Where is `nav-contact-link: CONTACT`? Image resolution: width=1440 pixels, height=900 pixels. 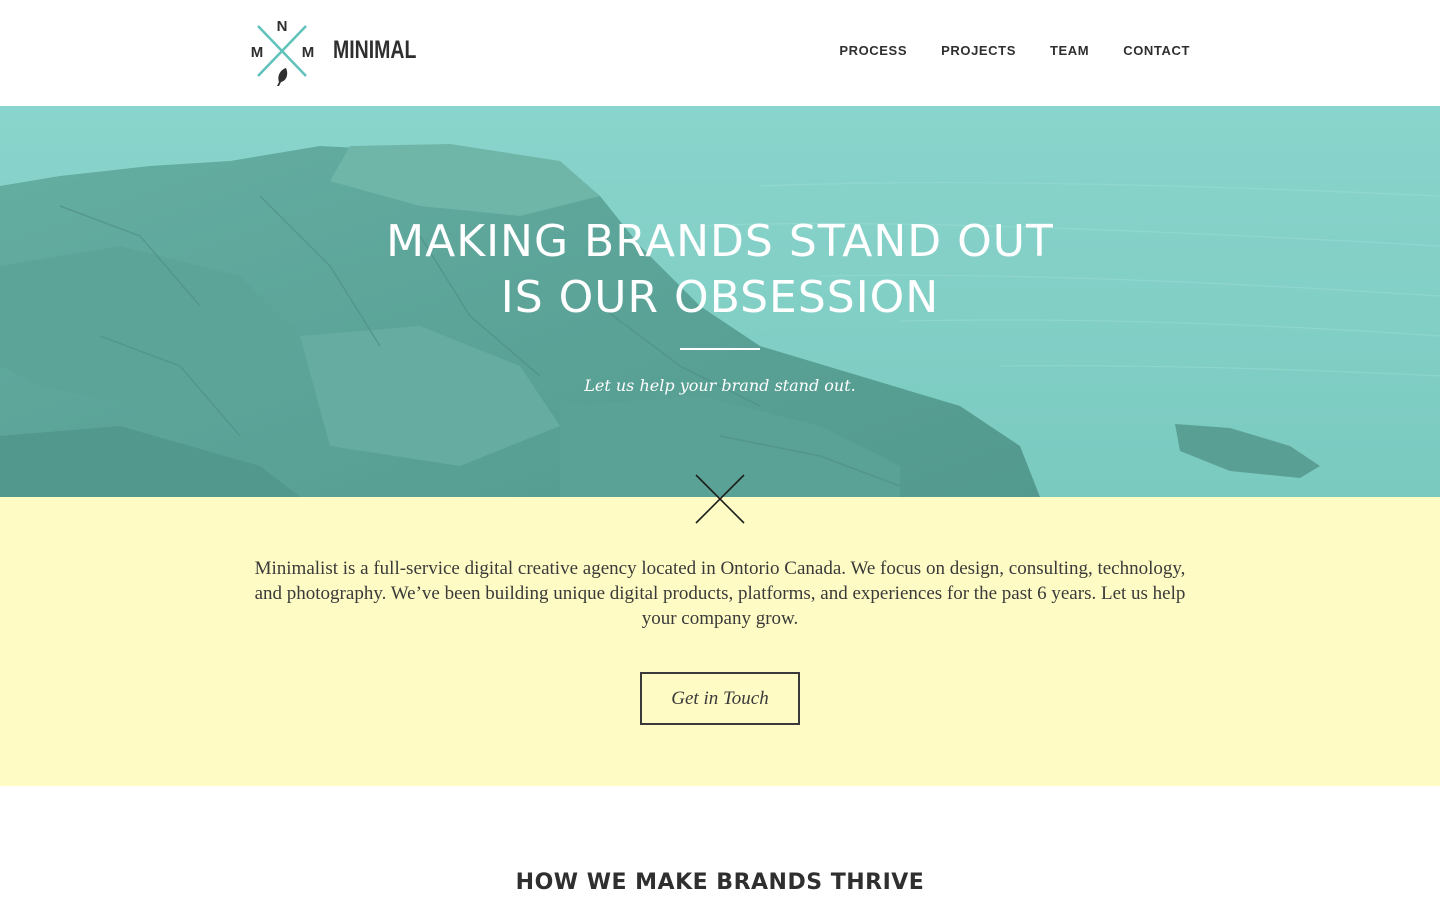
nav-contact-link: CONTACT is located at coordinates (1156, 50).